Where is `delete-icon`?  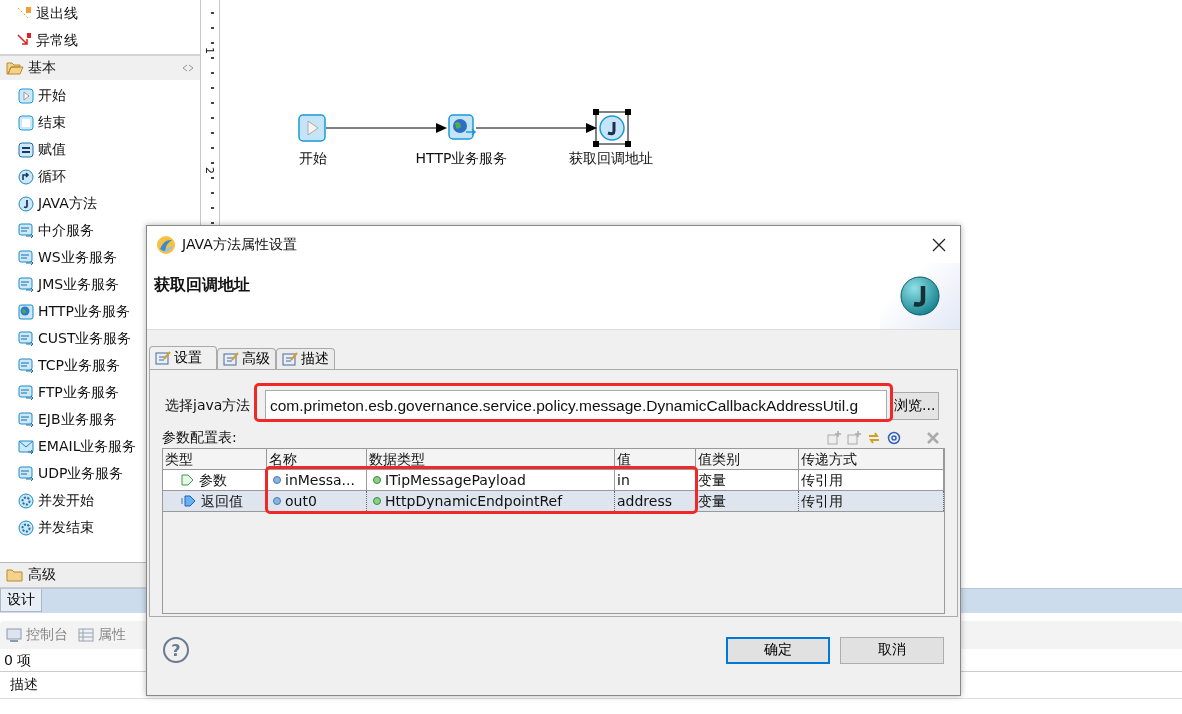
delete-icon is located at coordinates (933, 438).